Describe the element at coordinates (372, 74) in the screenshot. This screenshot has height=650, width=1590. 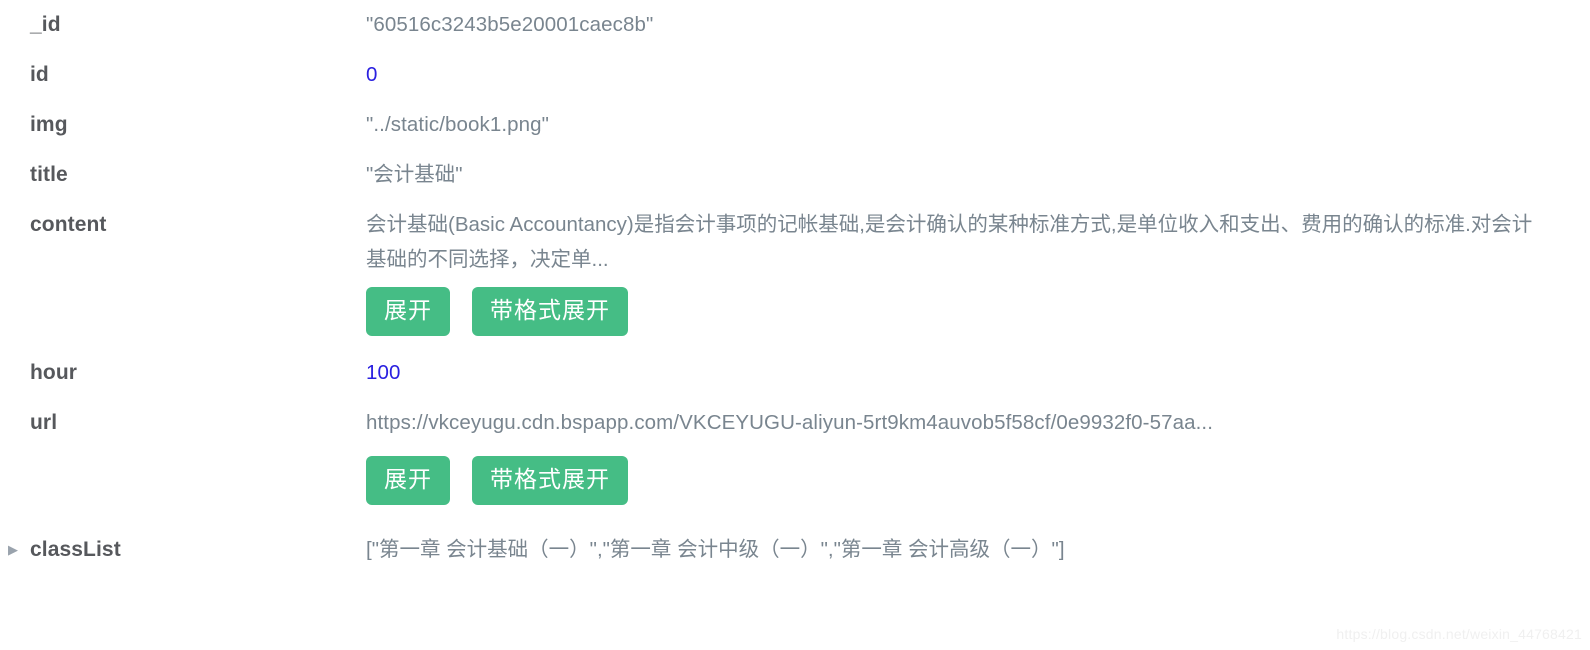
I see `property-value-number: 0` at that location.